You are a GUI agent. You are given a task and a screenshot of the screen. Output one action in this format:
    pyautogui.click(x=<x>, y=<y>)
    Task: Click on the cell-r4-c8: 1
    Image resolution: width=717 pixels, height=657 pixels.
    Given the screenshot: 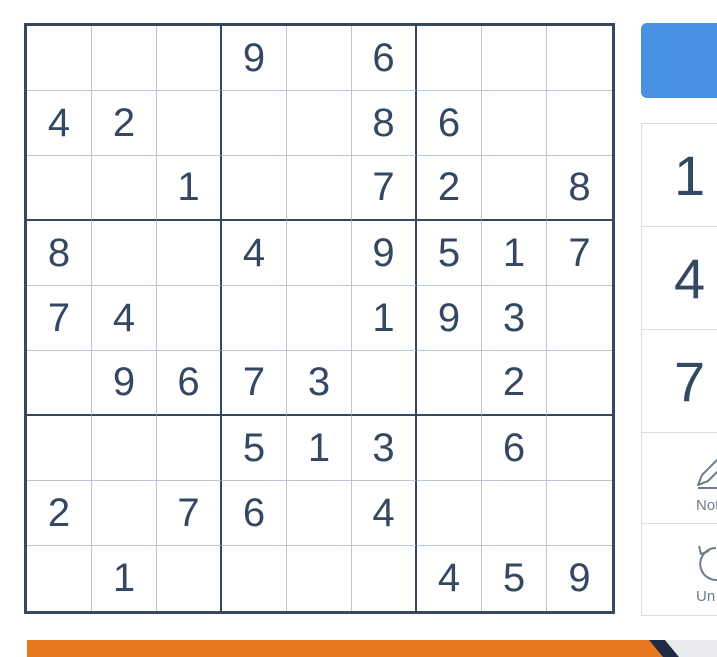 What is the action you would take?
    pyautogui.click(x=514, y=253)
    